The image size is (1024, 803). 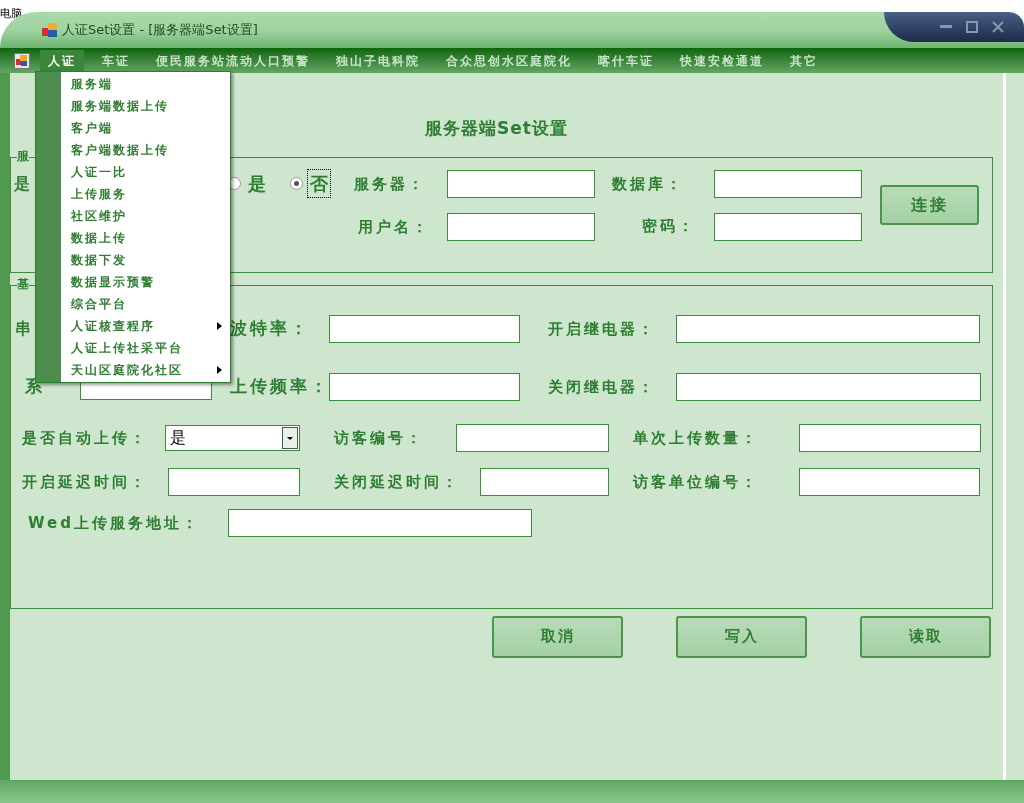 I want to click on dropdown-item: 数据显示预警, so click(x=145, y=282).